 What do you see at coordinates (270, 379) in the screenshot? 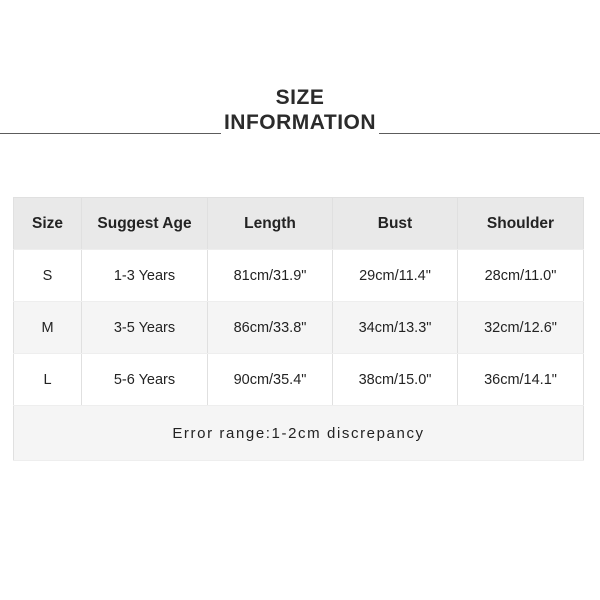
I see `cell-length: 90cm/35.4"` at bounding box center [270, 379].